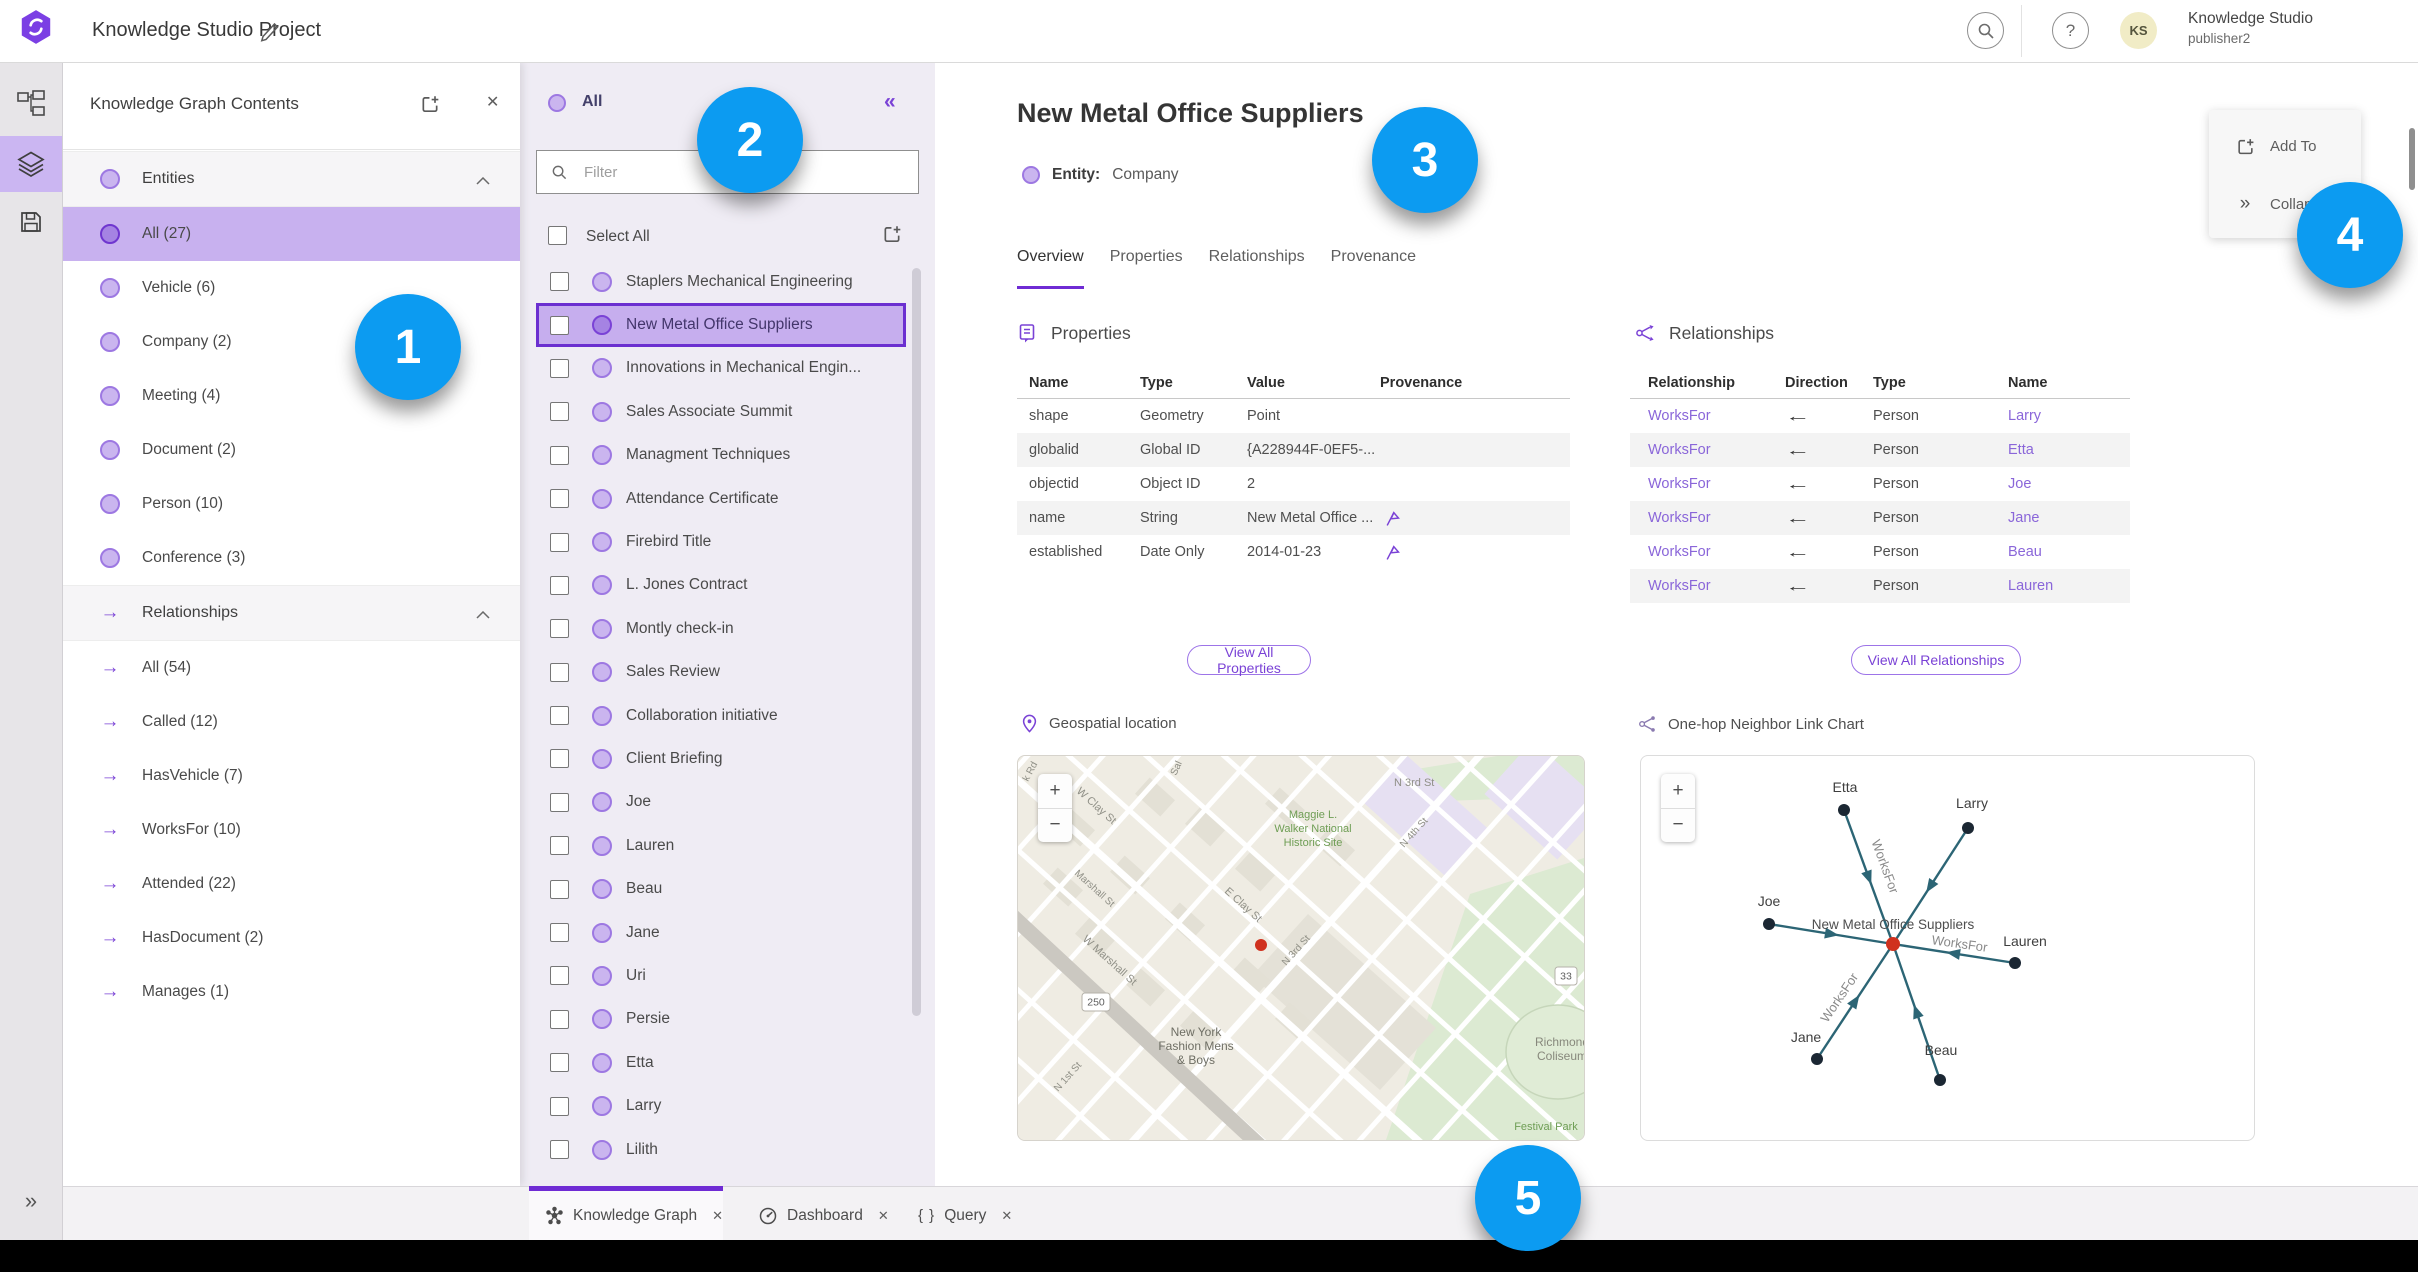 The height and width of the screenshot is (1272, 2418). What do you see at coordinates (557, 235) in the screenshot?
I see `select-all-checkbox` at bounding box center [557, 235].